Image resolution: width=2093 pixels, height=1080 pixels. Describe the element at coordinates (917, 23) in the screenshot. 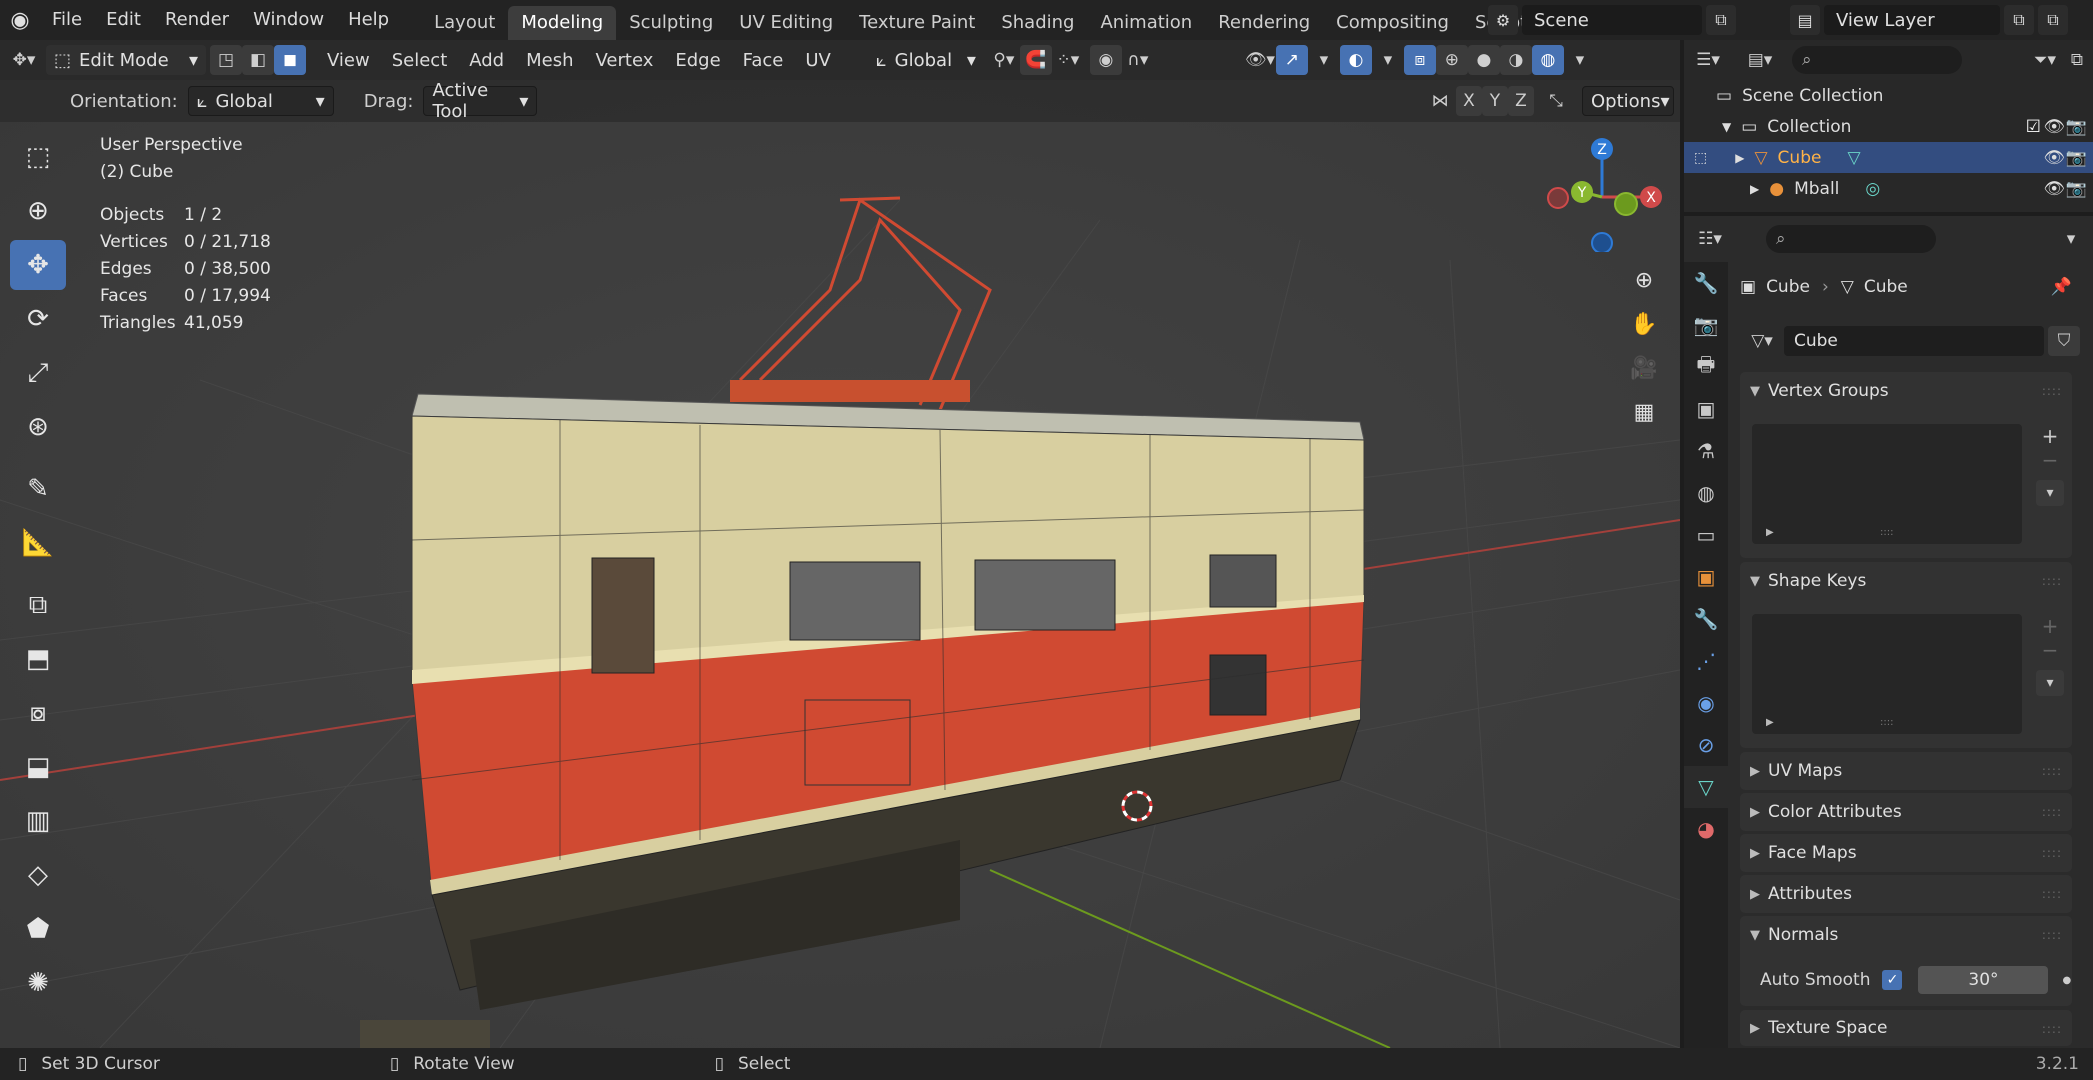

I see `tab-texture-paint: Texture Paint` at that location.